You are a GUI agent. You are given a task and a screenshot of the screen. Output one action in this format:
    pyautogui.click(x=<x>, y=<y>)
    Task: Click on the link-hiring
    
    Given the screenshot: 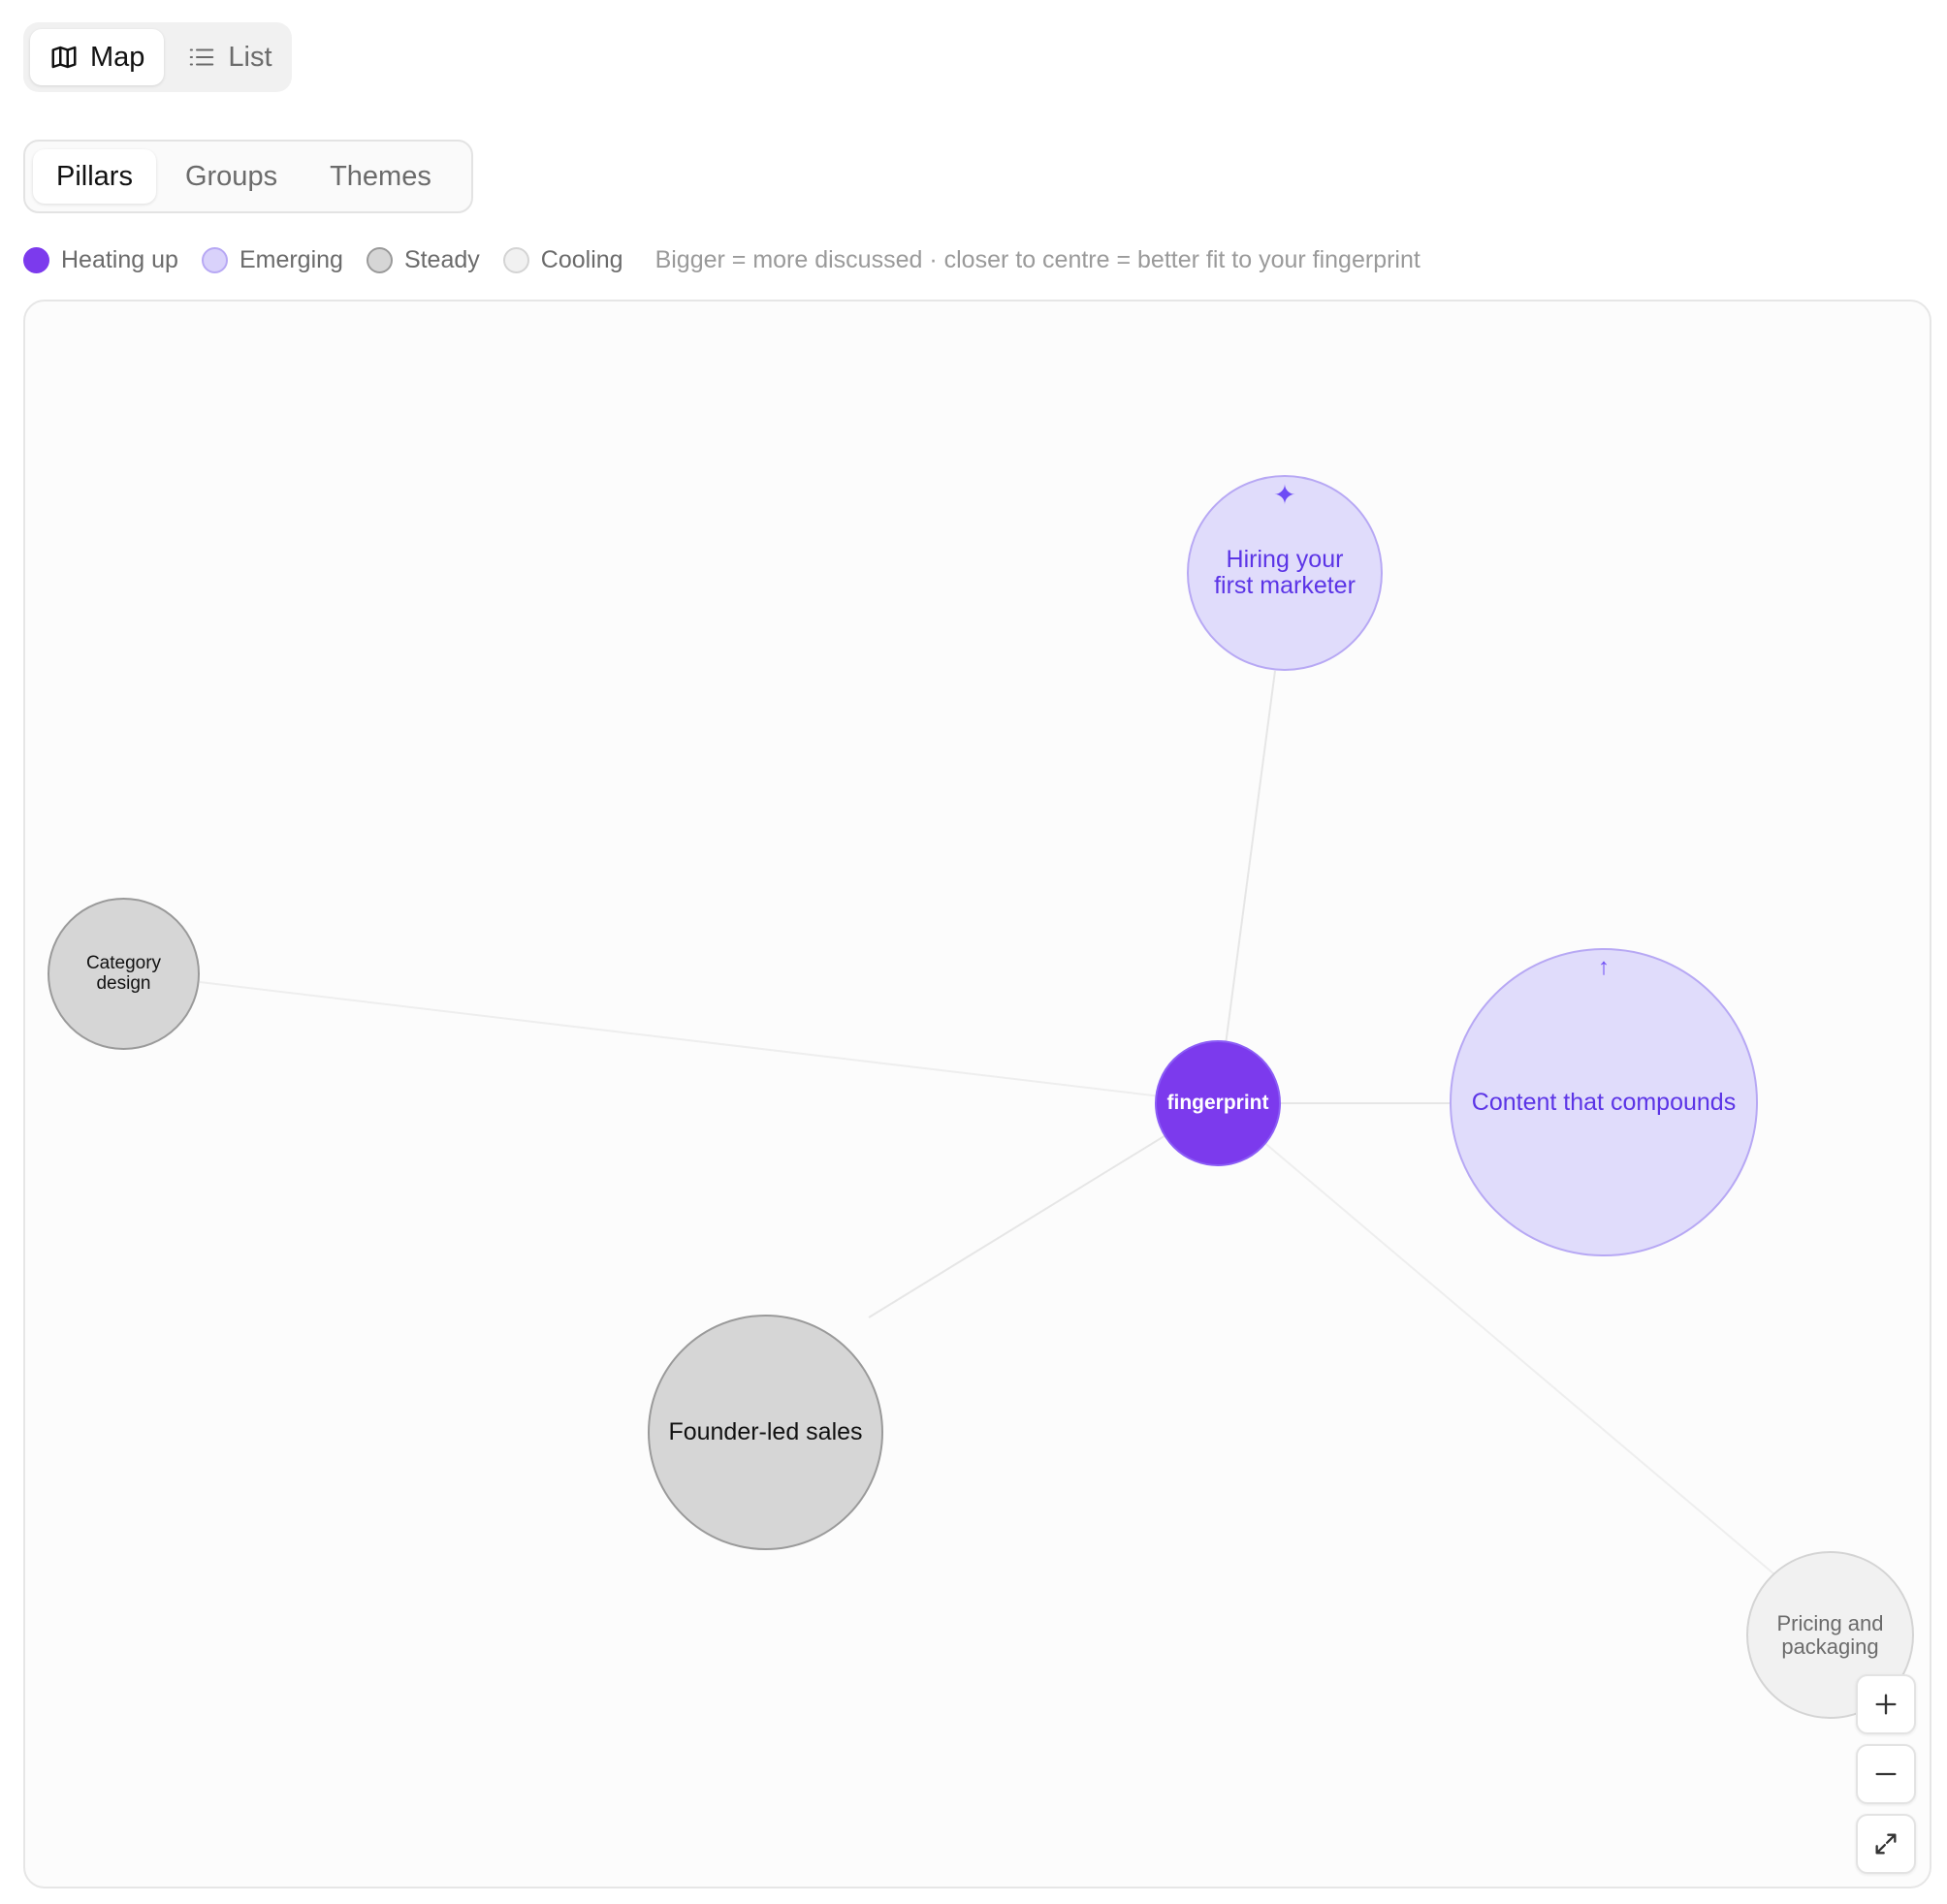 What is the action you would take?
    pyautogui.click(x=1246, y=887)
    